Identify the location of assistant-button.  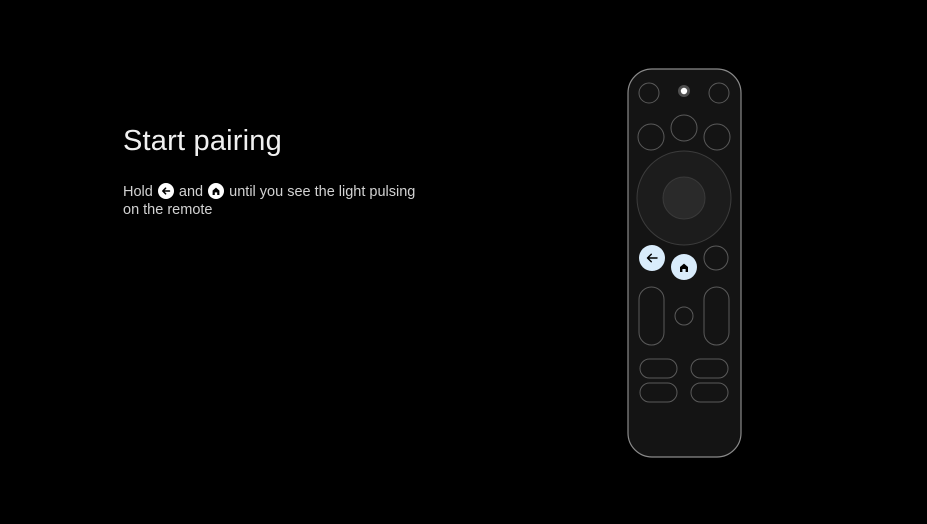
(651, 137).